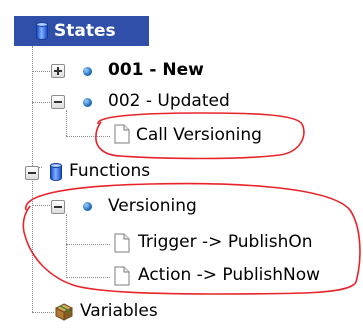 The width and height of the screenshot is (363, 333). I want to click on tree-node-label: Variables, so click(119, 311).